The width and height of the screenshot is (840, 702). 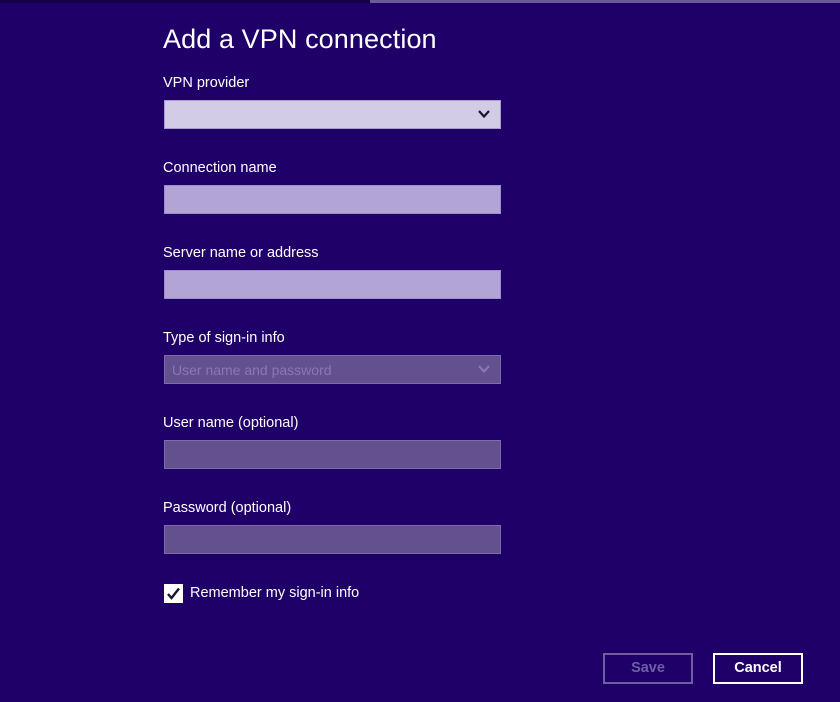 What do you see at coordinates (231, 423) in the screenshot?
I see `username-label: User name (optional)` at bounding box center [231, 423].